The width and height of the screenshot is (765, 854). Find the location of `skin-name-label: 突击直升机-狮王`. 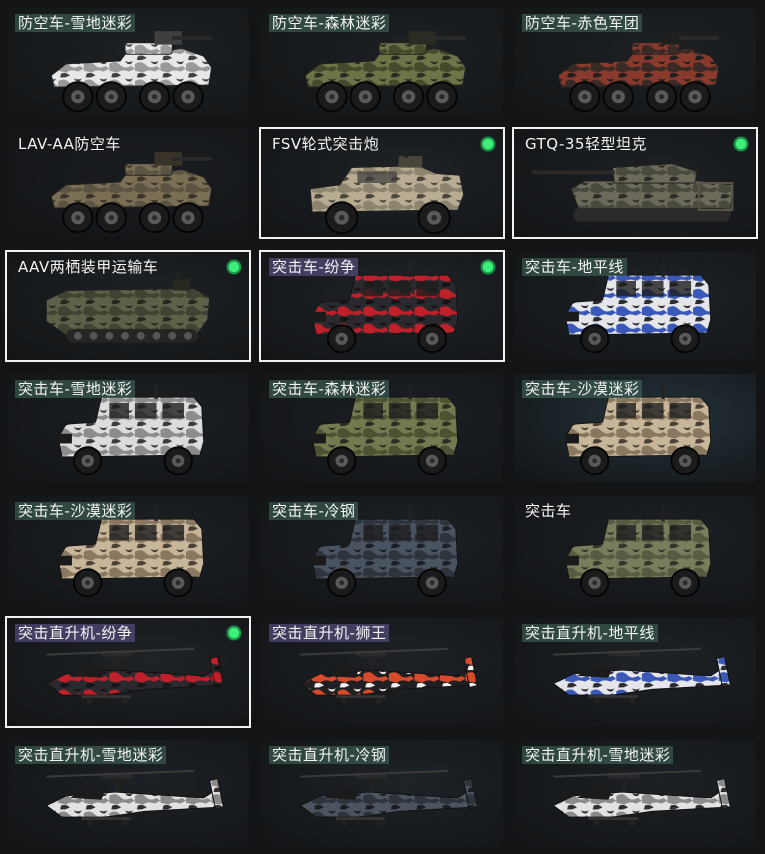

skin-name-label: 突击直升机-狮王 is located at coordinates (329, 633).